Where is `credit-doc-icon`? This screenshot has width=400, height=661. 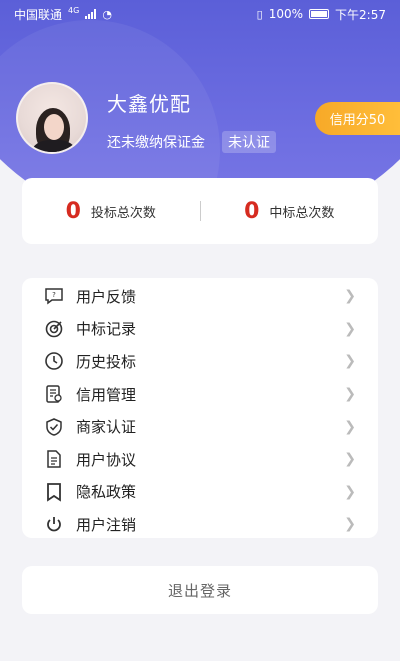
credit-doc-icon is located at coordinates (54, 394).